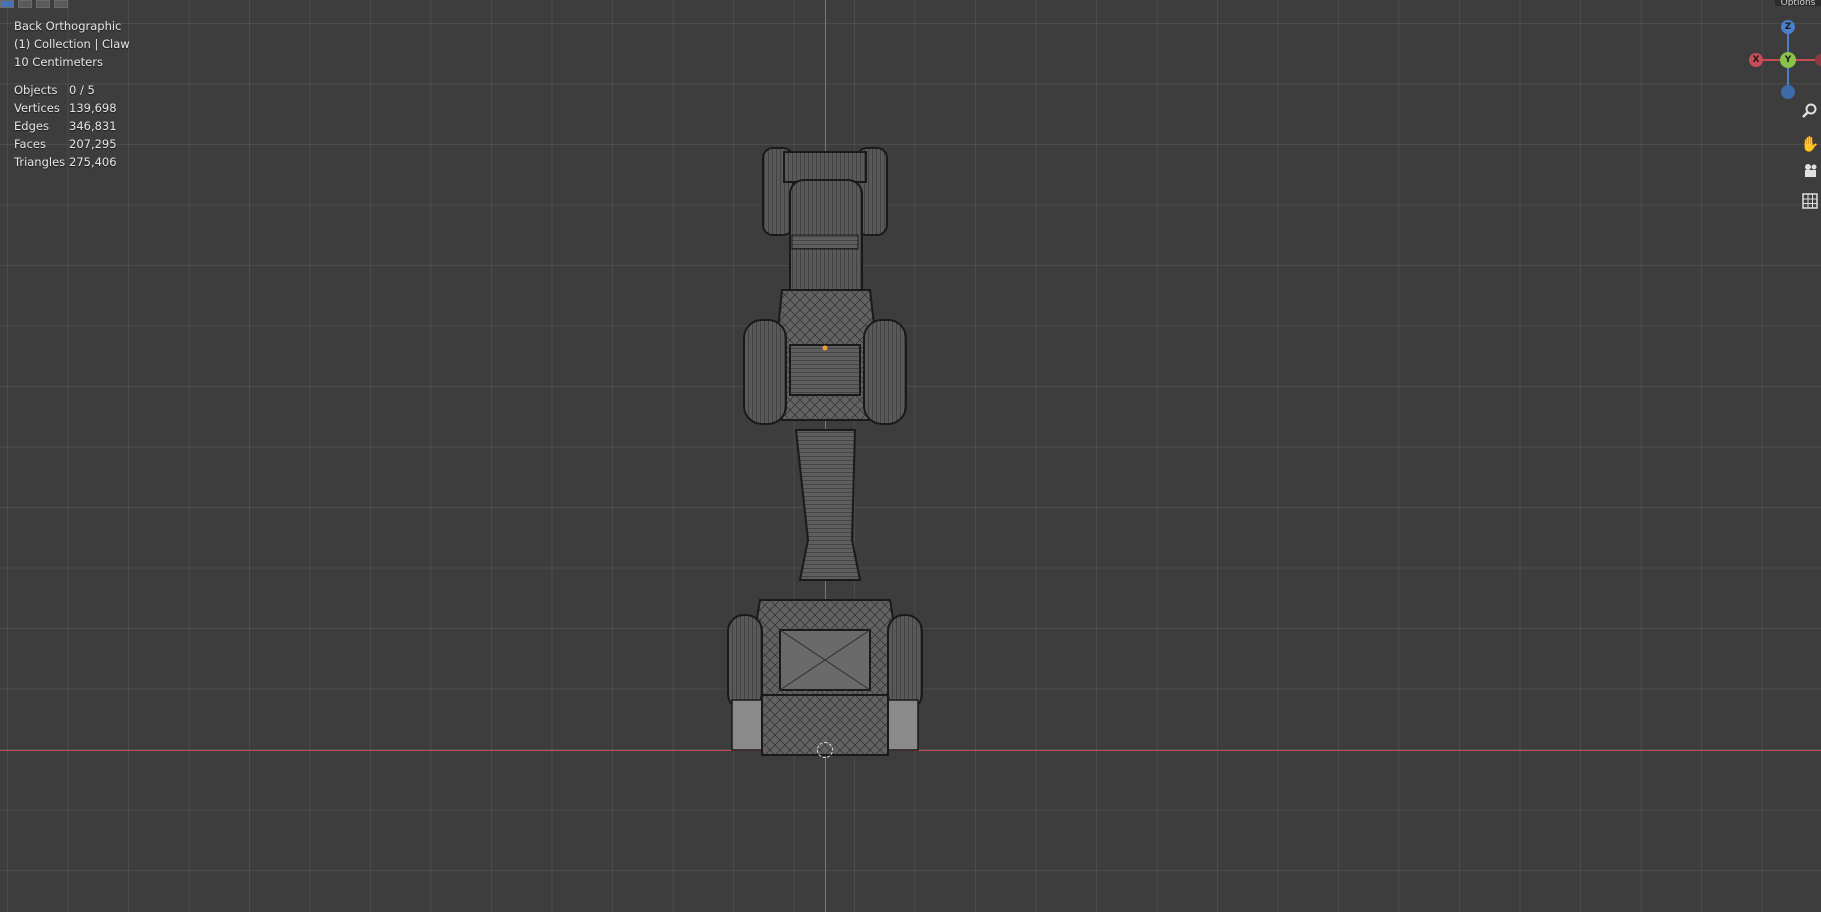  Describe the element at coordinates (1810, 174) in the screenshot. I see `camera-icon` at that location.